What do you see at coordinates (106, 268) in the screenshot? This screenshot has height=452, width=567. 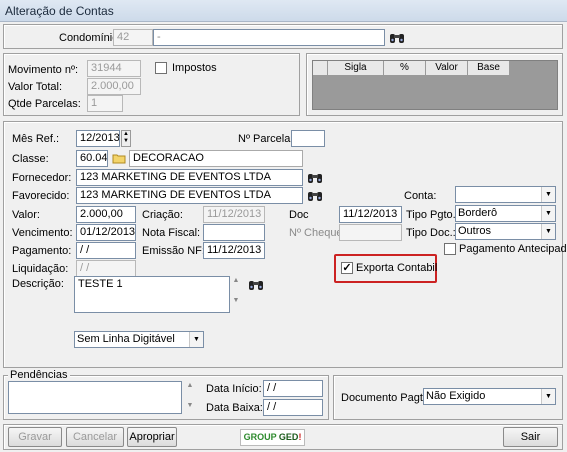 I see `liquidacao-field: / /` at bounding box center [106, 268].